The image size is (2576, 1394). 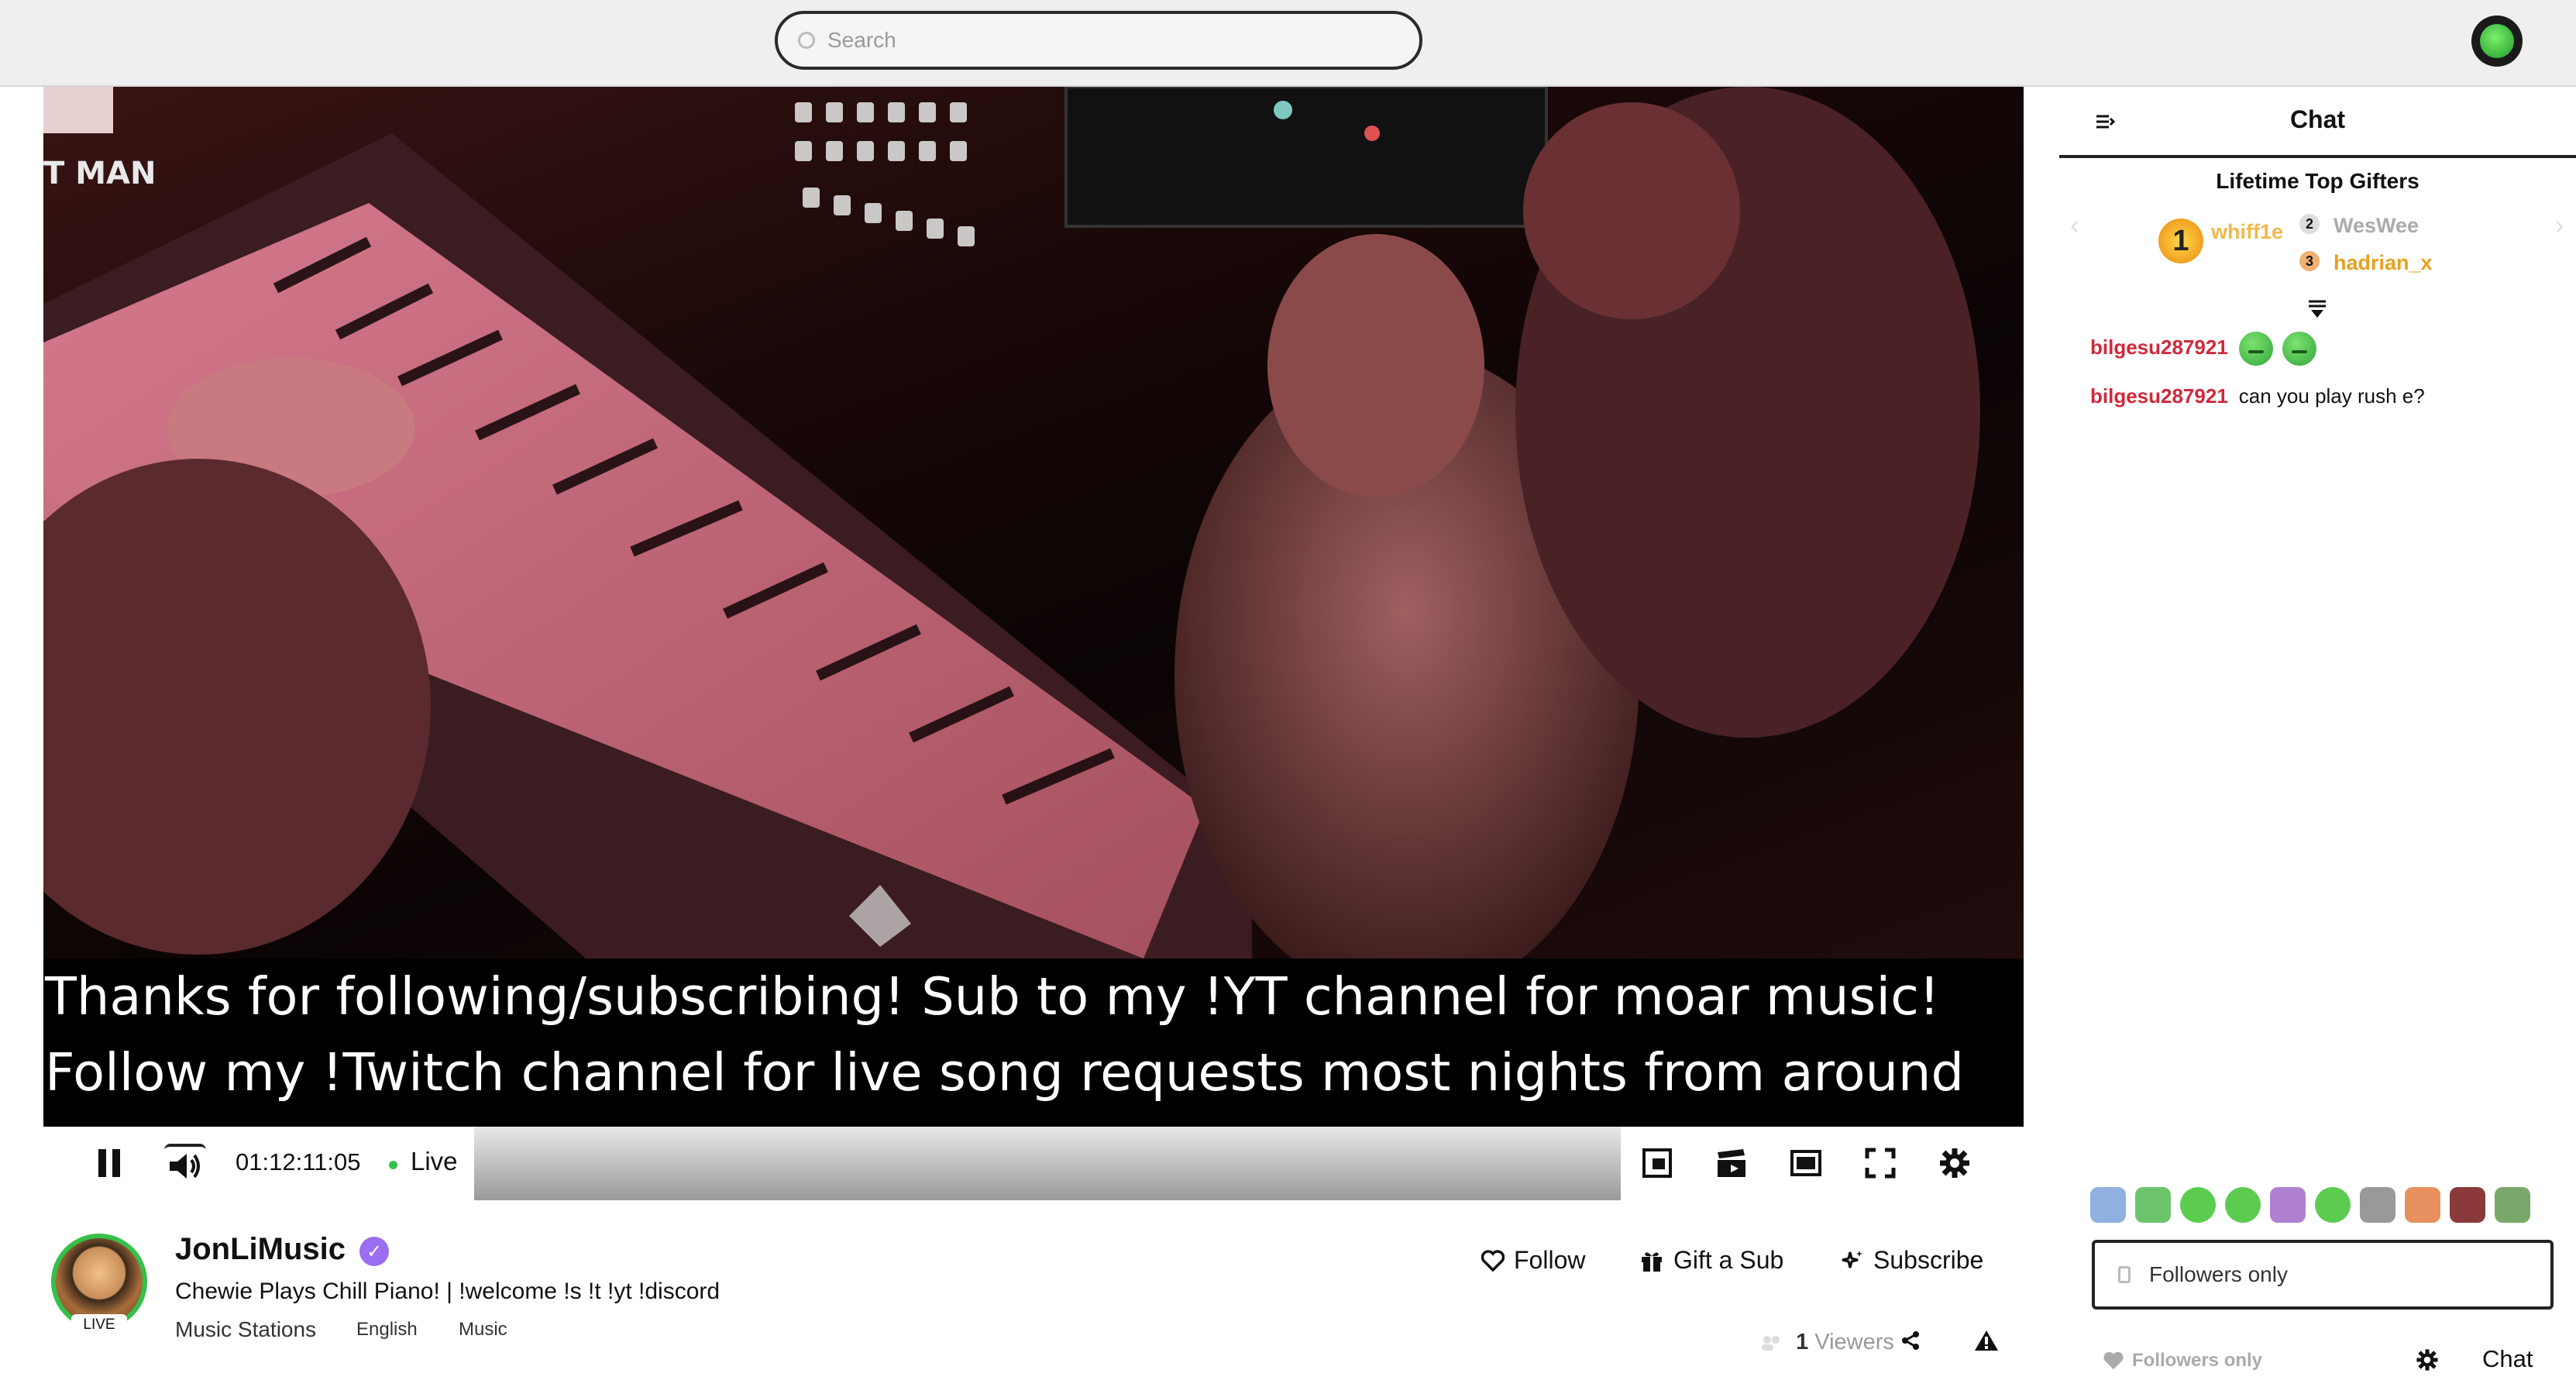 I want to click on warning-icon, so click(x=1986, y=1340).